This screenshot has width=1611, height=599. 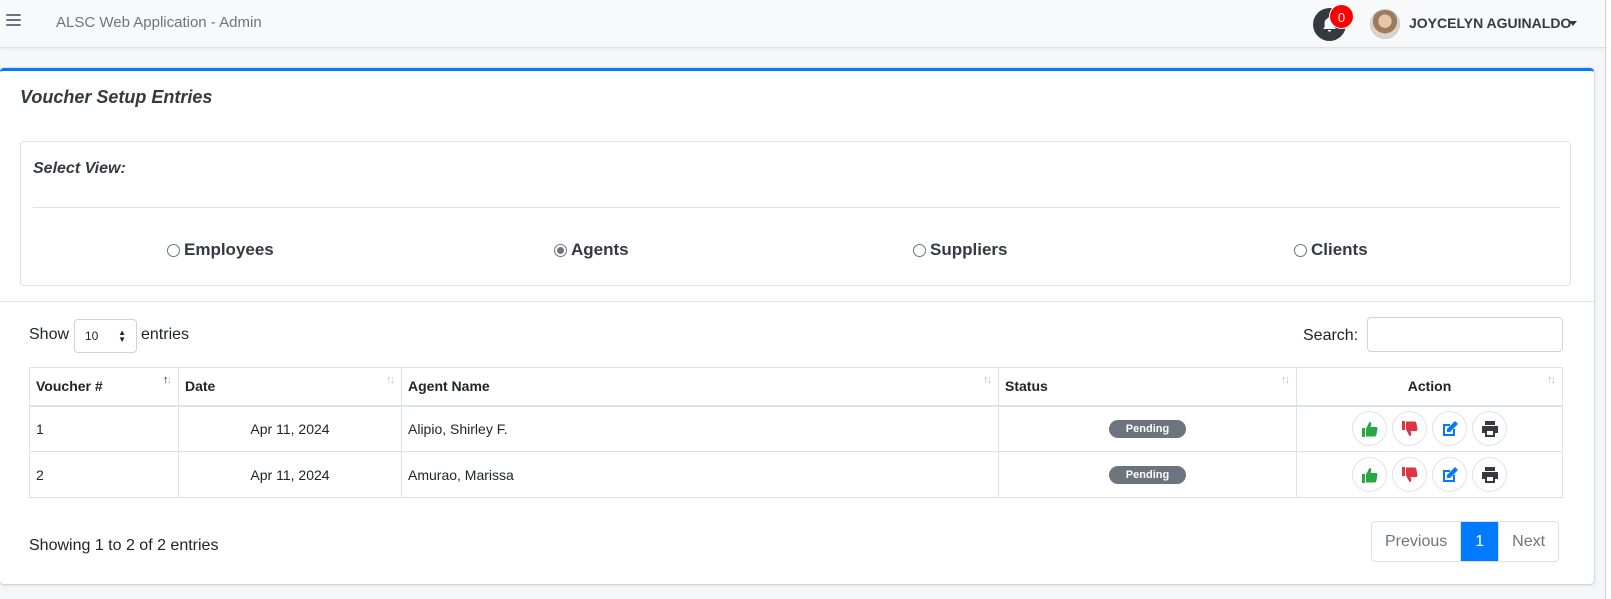 What do you see at coordinates (165, 334) in the screenshot?
I see `entries-label: entries` at bounding box center [165, 334].